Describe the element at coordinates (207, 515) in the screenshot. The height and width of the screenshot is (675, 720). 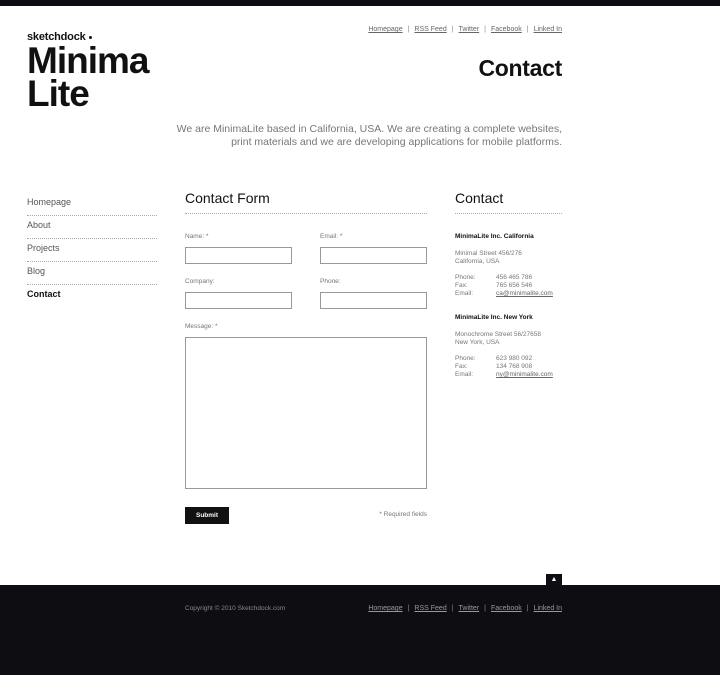
I see `submit-button: Submit` at that location.